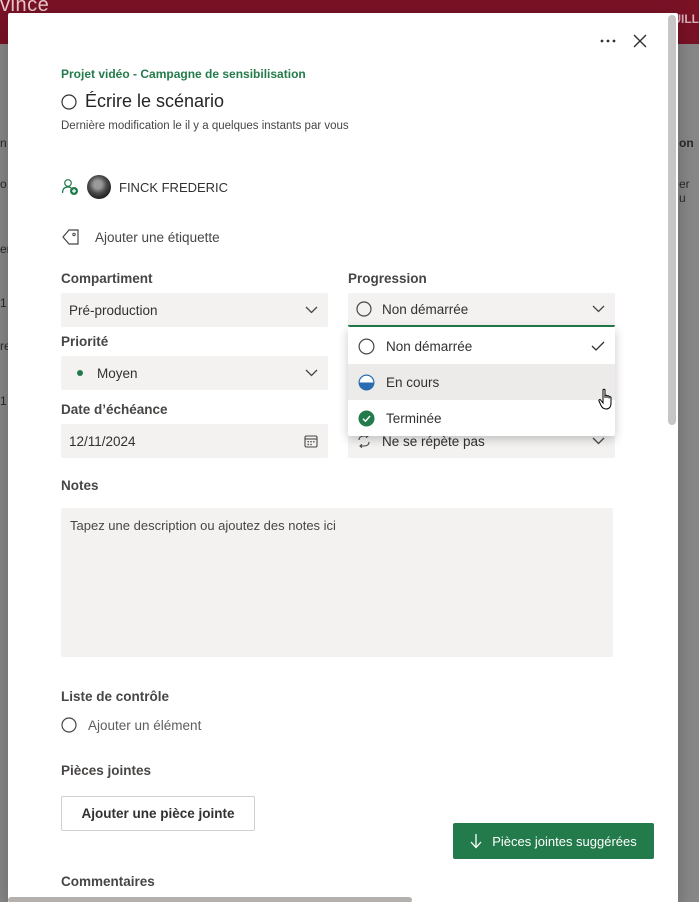 This screenshot has width=699, height=902. Describe the element at coordinates (3, 143) in the screenshot. I see `bg-fragment: n` at that location.